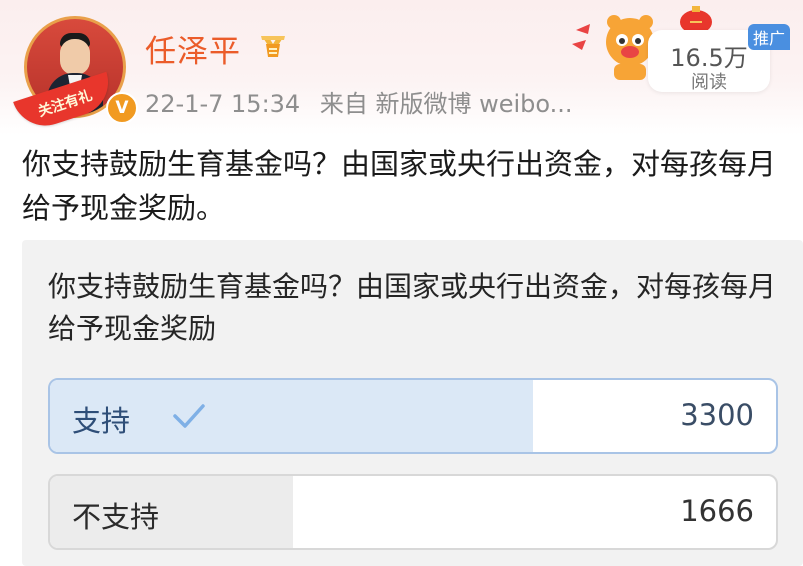 This screenshot has height=566, width=803. What do you see at coordinates (413, 416) in the screenshot?
I see `poll-option-support: 支持 3300` at bounding box center [413, 416].